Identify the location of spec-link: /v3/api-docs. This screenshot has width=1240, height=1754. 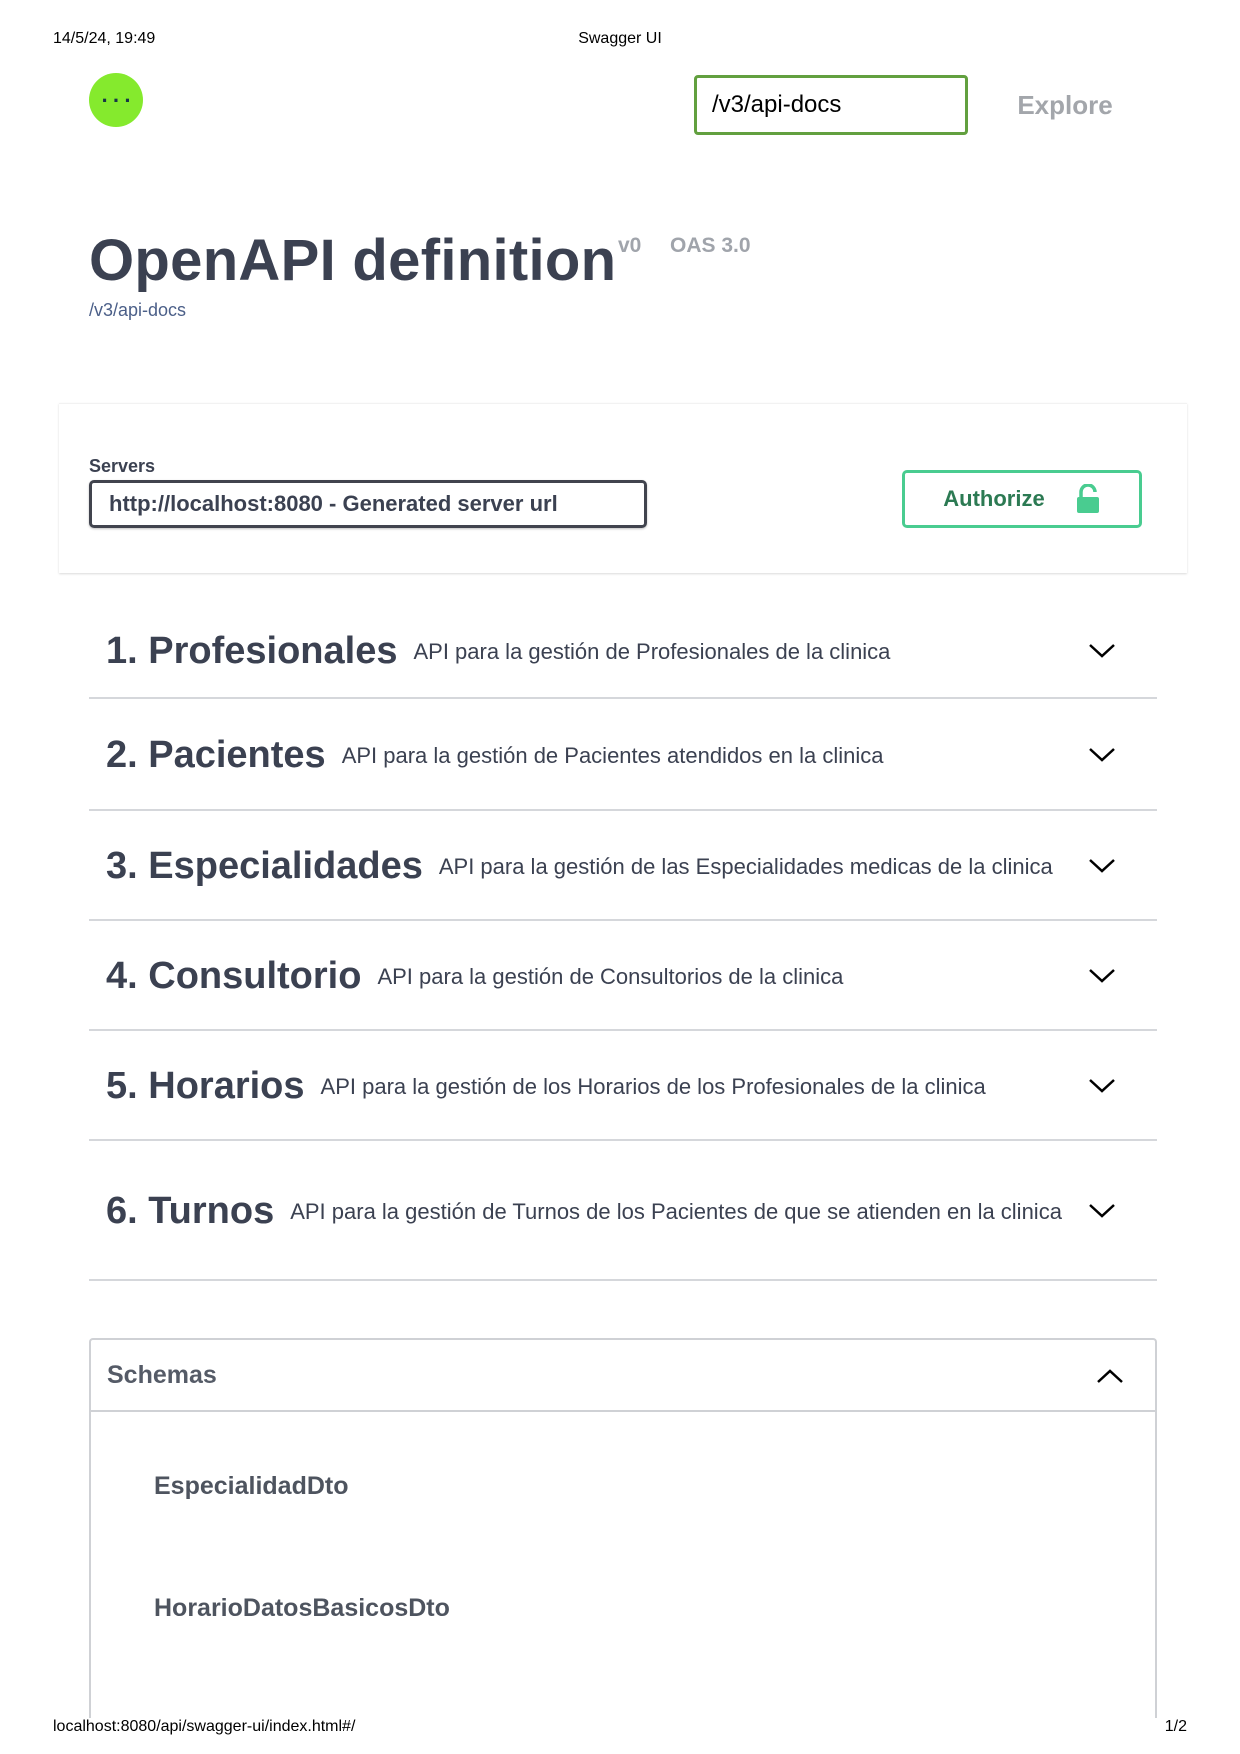
(137, 310).